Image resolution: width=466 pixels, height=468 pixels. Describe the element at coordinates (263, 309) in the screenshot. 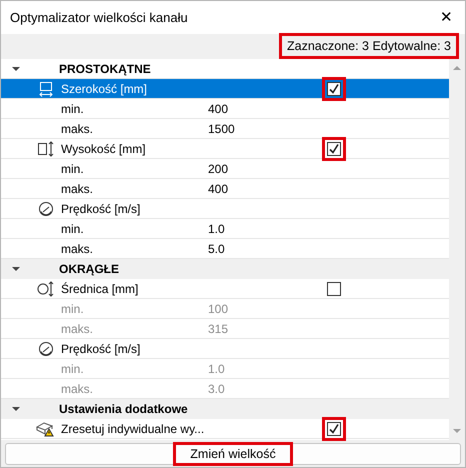

I see `value-field: 100` at that location.